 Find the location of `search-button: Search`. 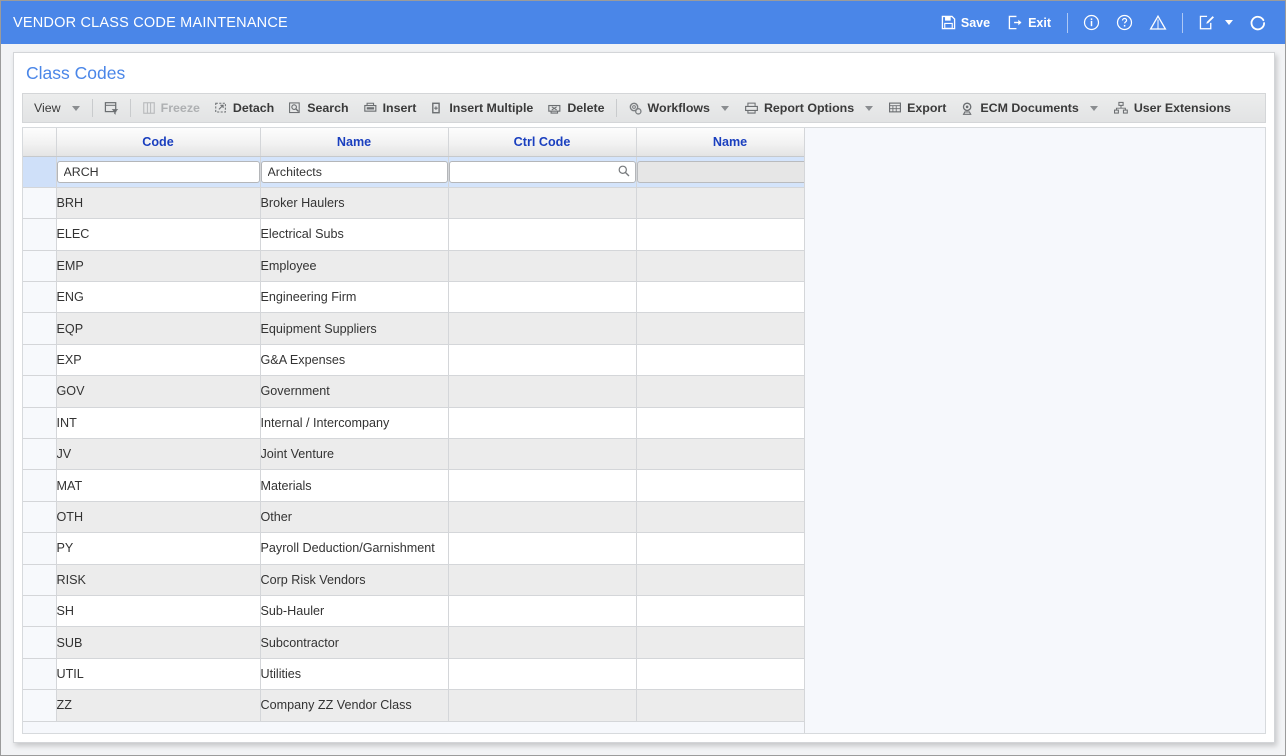

search-button: Search is located at coordinates (318, 108).